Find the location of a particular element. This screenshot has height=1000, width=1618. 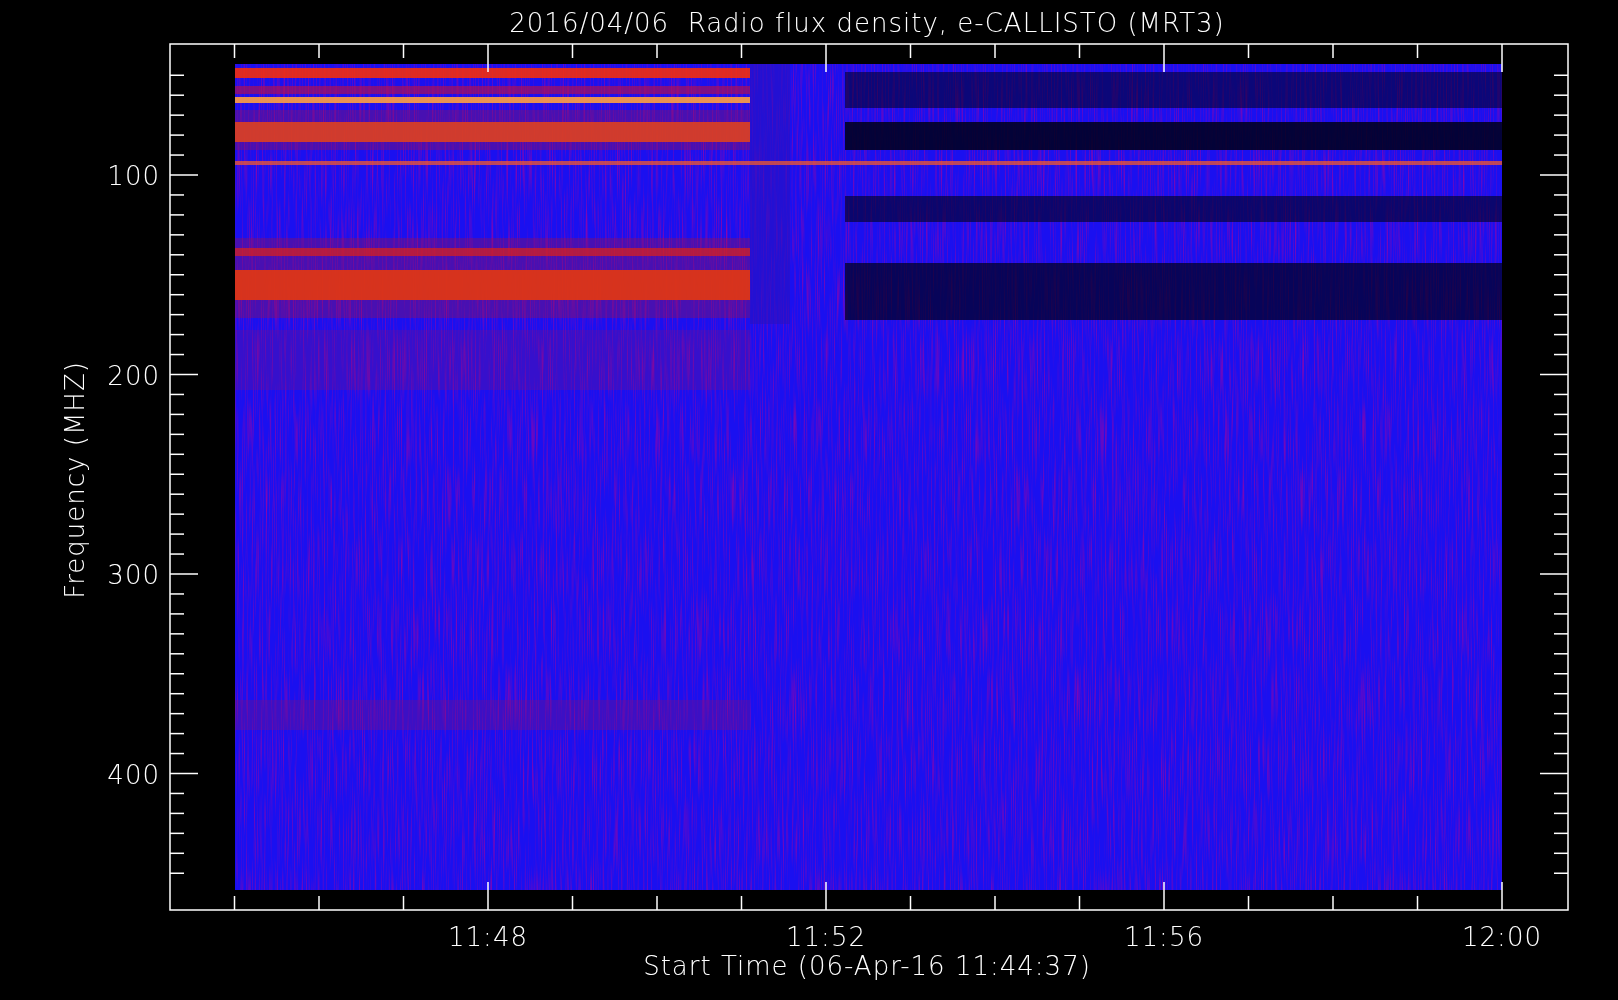

x-tick-label: 12:00 is located at coordinates (1502, 937).